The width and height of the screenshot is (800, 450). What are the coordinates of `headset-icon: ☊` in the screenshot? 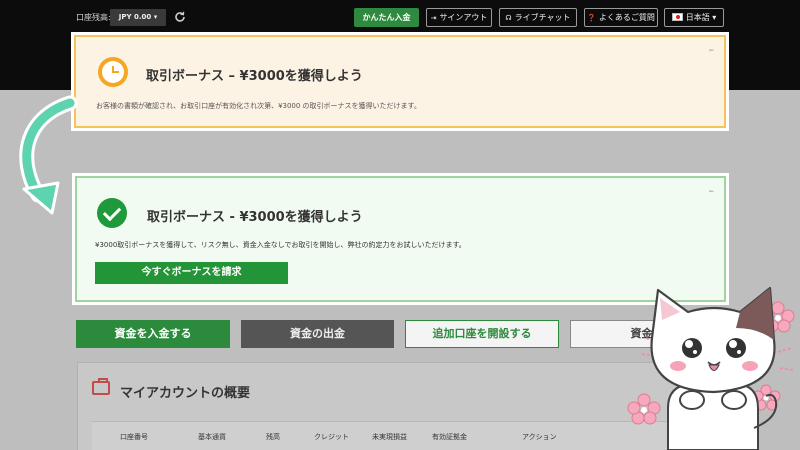 It's located at (508, 18).